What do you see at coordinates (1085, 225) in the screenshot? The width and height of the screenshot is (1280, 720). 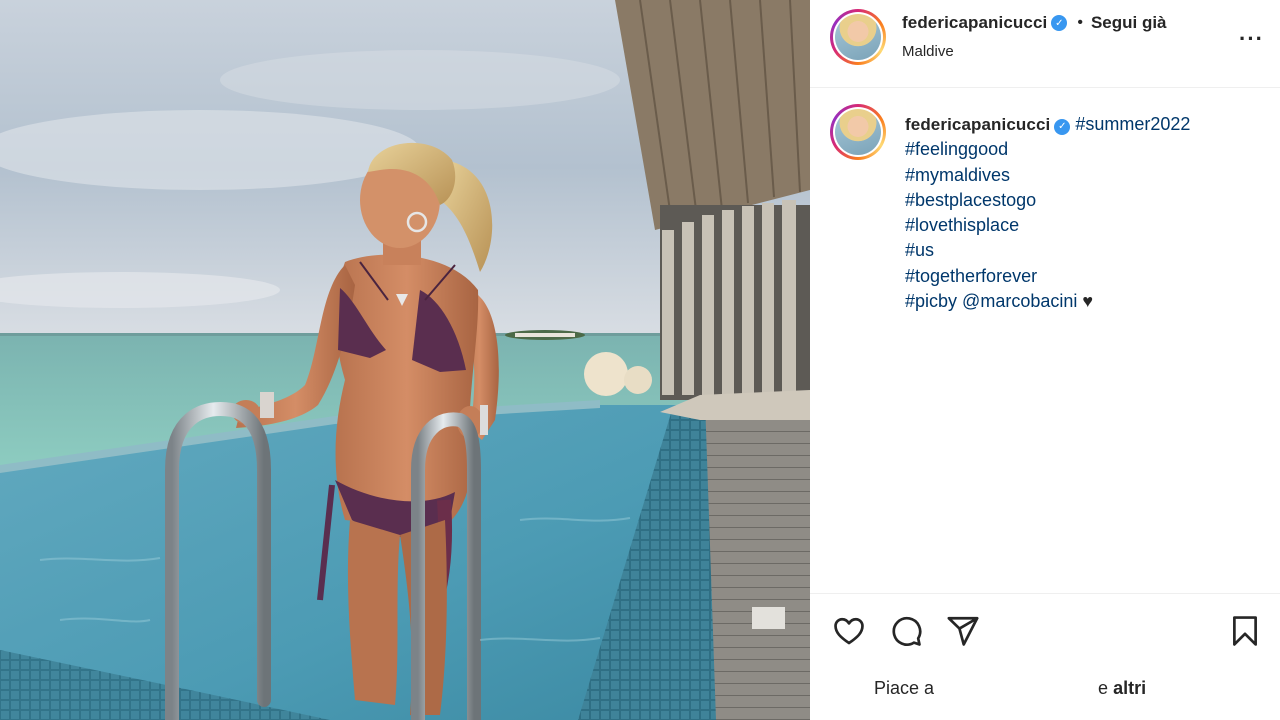 I see `hashtag-link: #lovethisplace` at bounding box center [1085, 225].